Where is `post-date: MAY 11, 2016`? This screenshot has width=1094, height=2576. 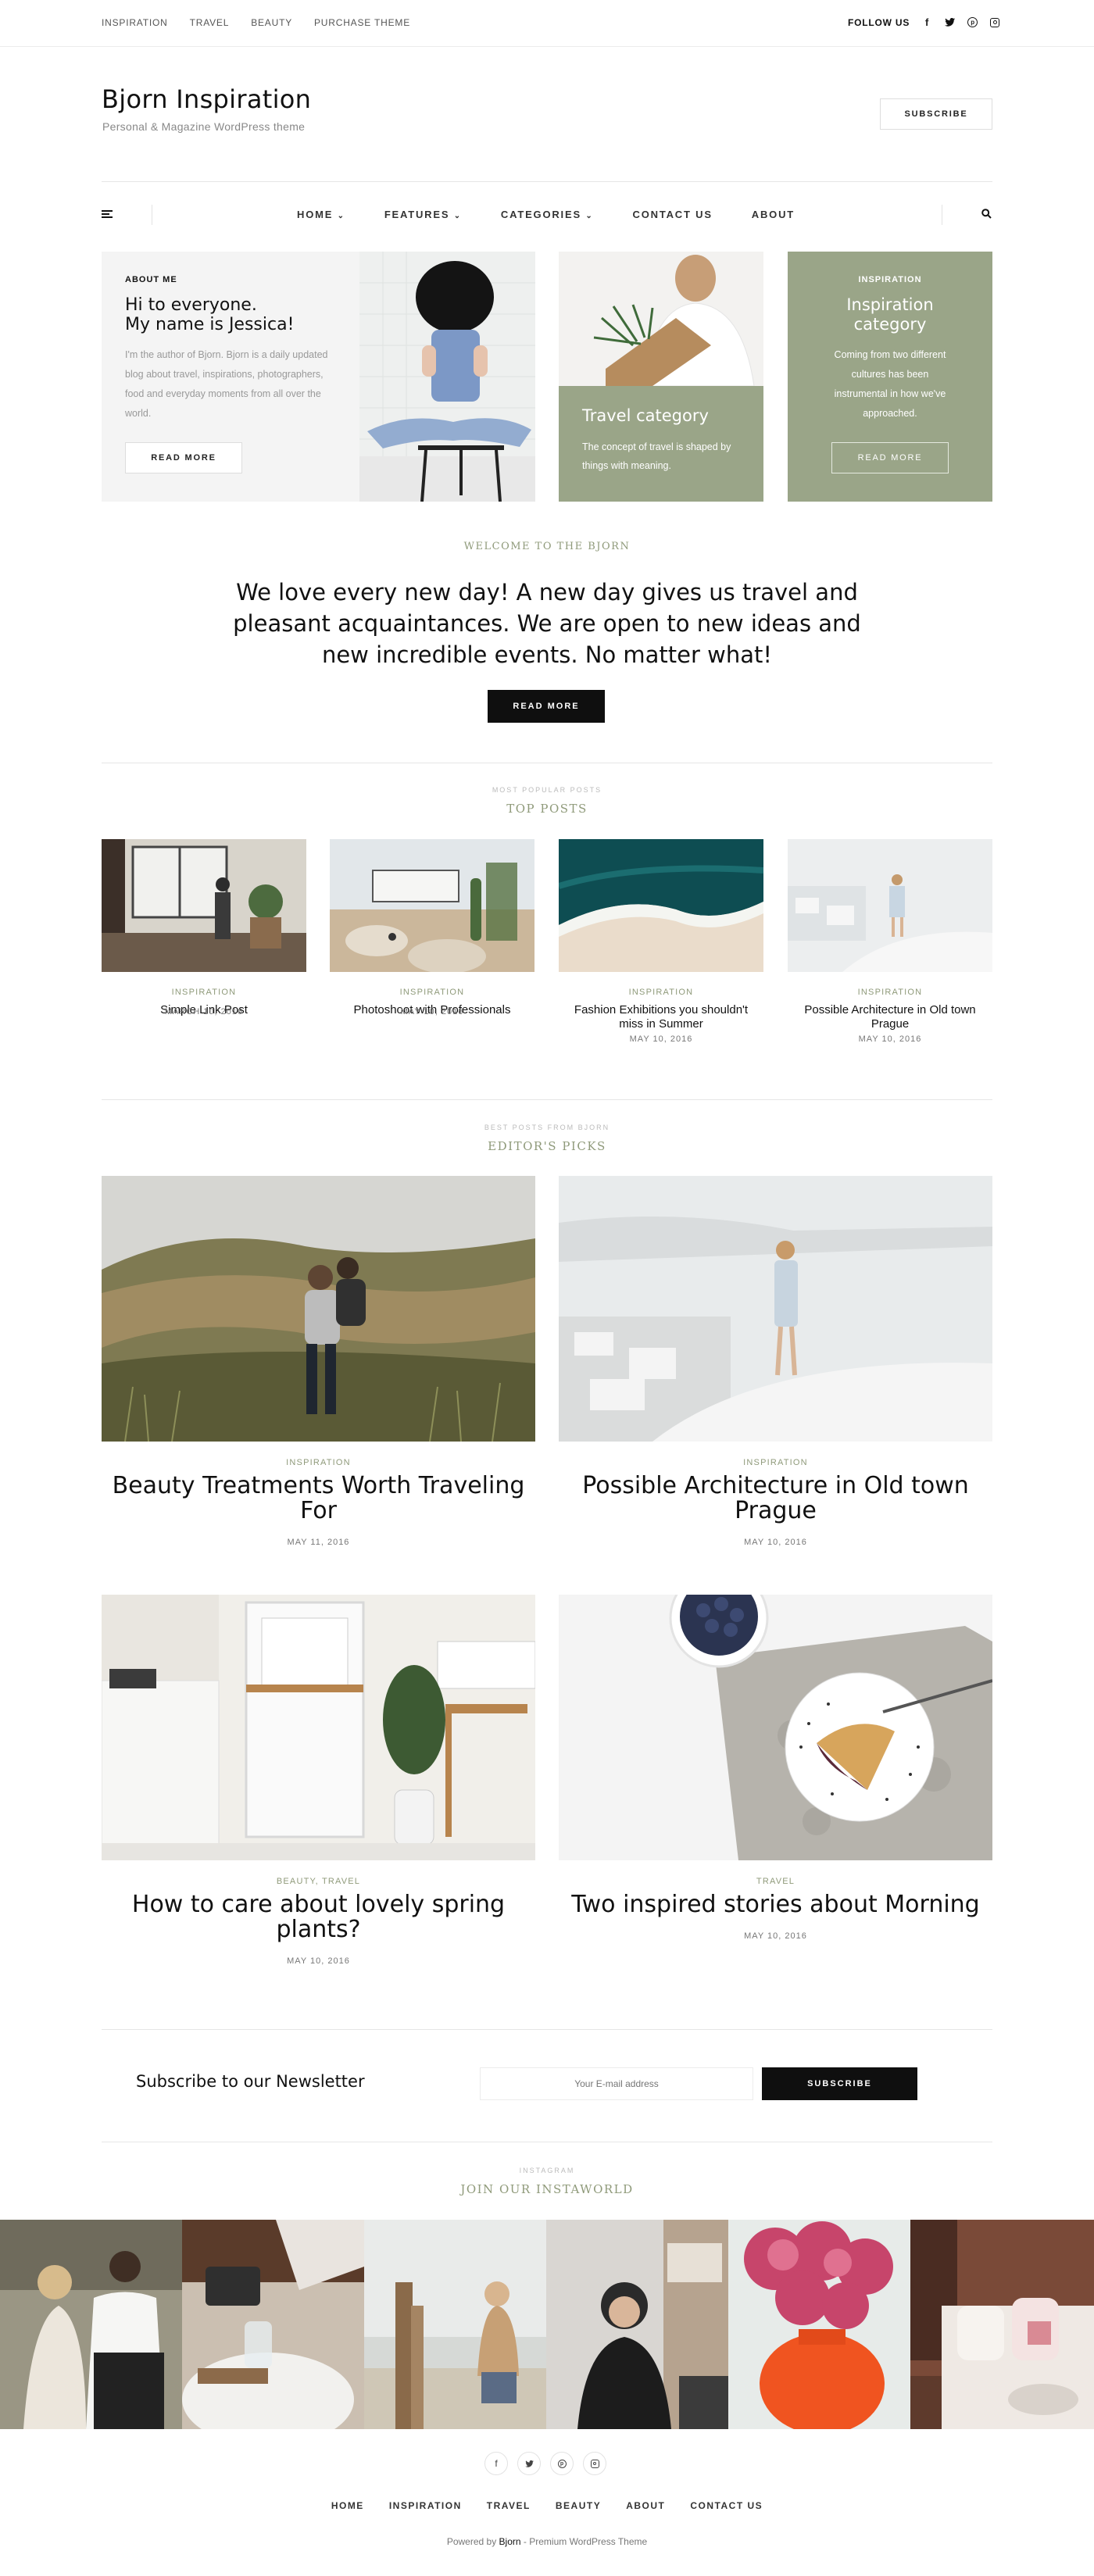 post-date: MAY 11, 2016 is located at coordinates (318, 1542).